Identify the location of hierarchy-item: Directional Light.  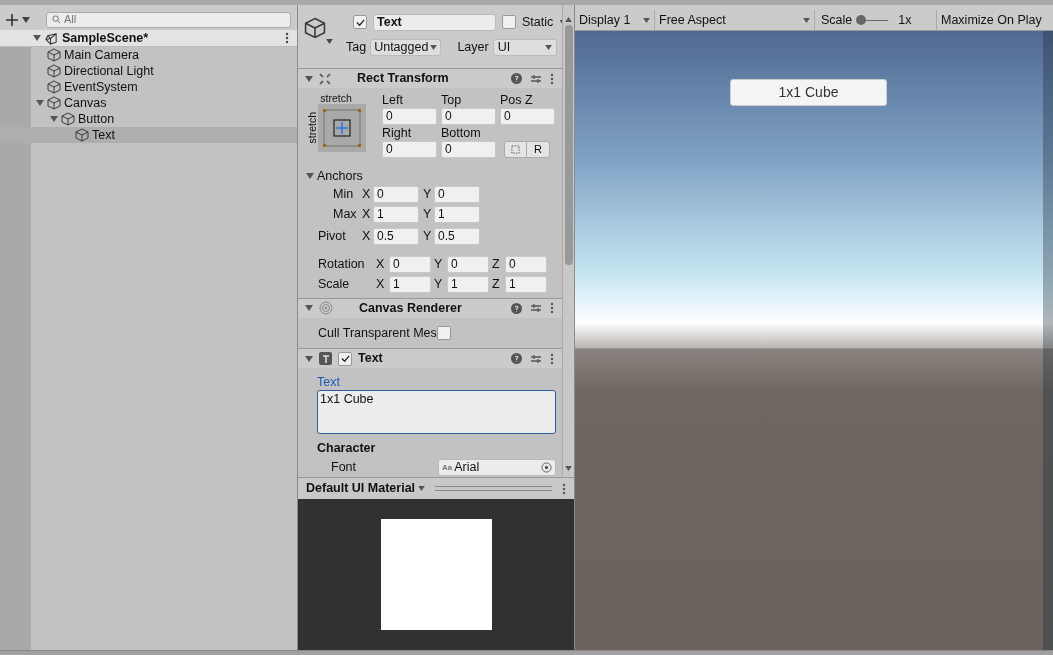
(148, 71).